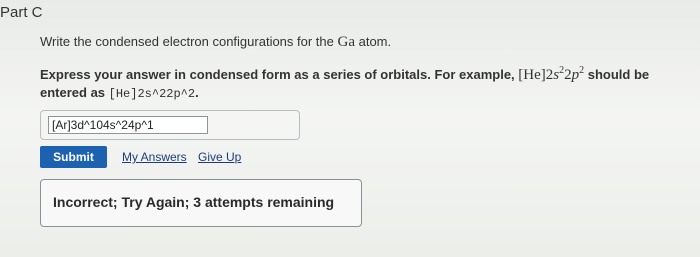 This screenshot has height=257, width=700. I want to click on element-symbol: Ga, so click(346, 42).